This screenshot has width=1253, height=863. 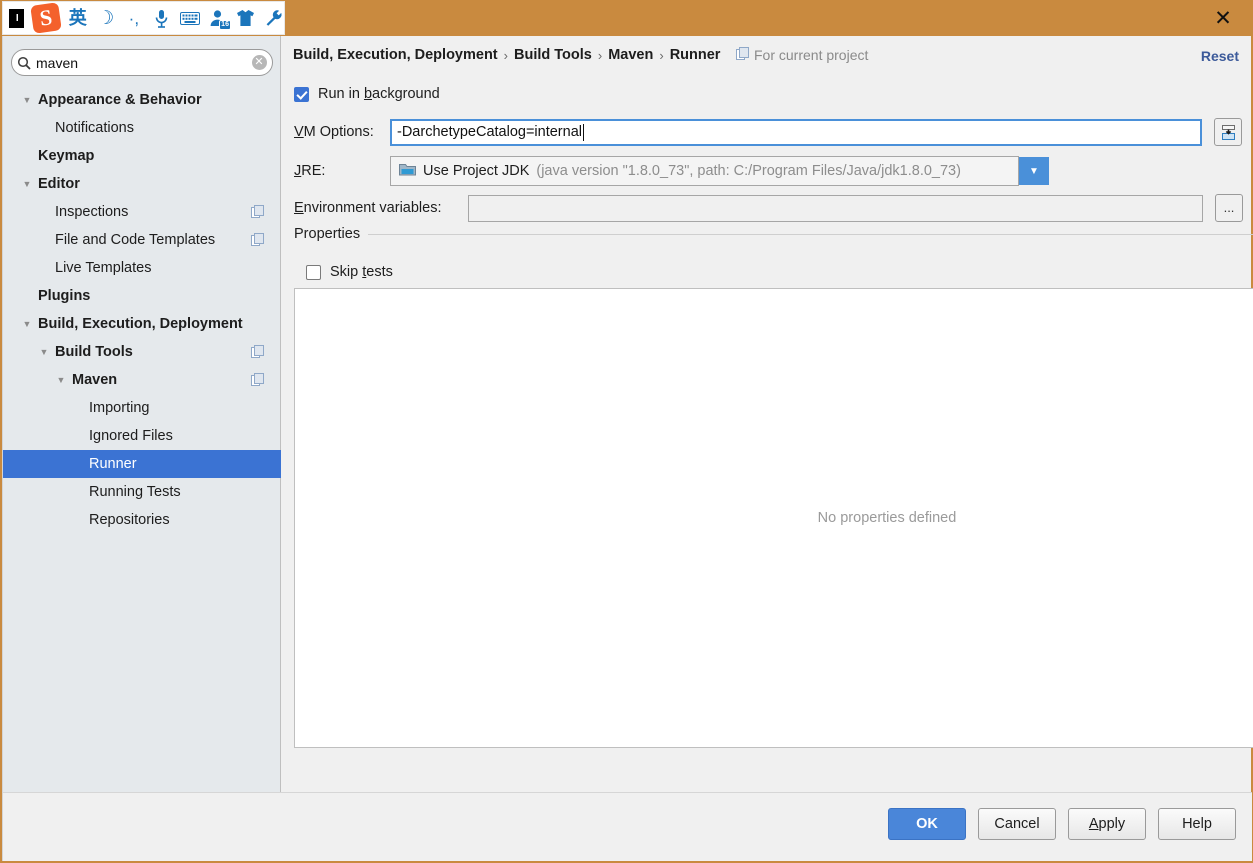 What do you see at coordinates (119, 408) in the screenshot?
I see `sidebar-item-label: Importing` at bounding box center [119, 408].